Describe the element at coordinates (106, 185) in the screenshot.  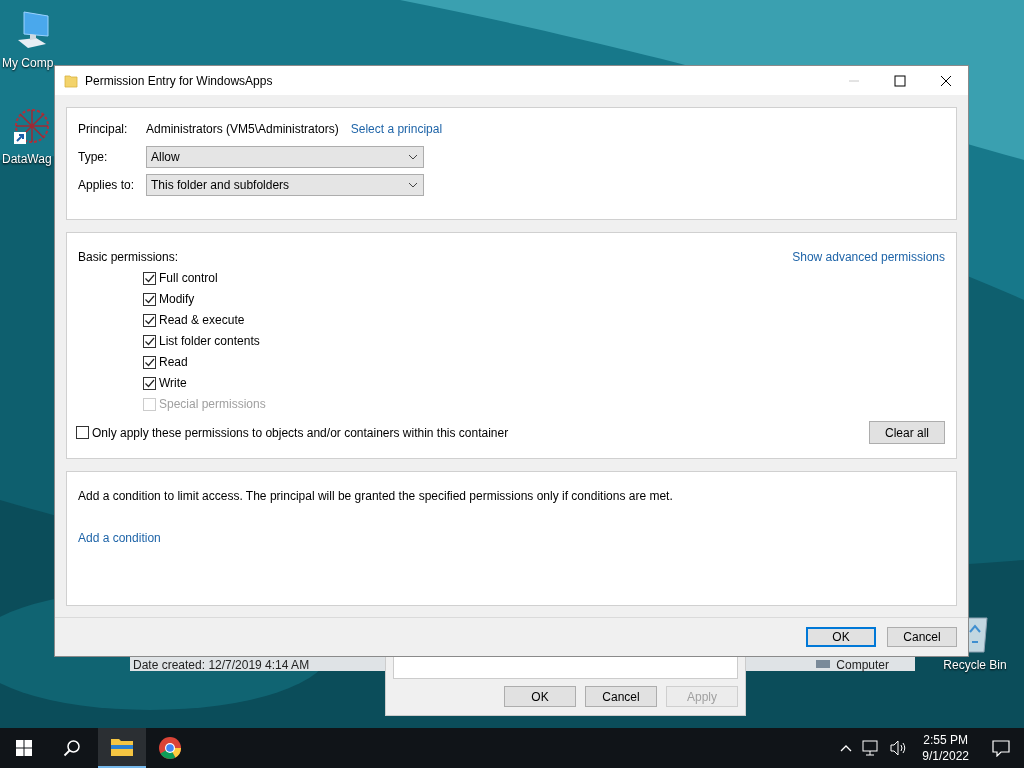
I see `field-label: Applies to:` at that location.